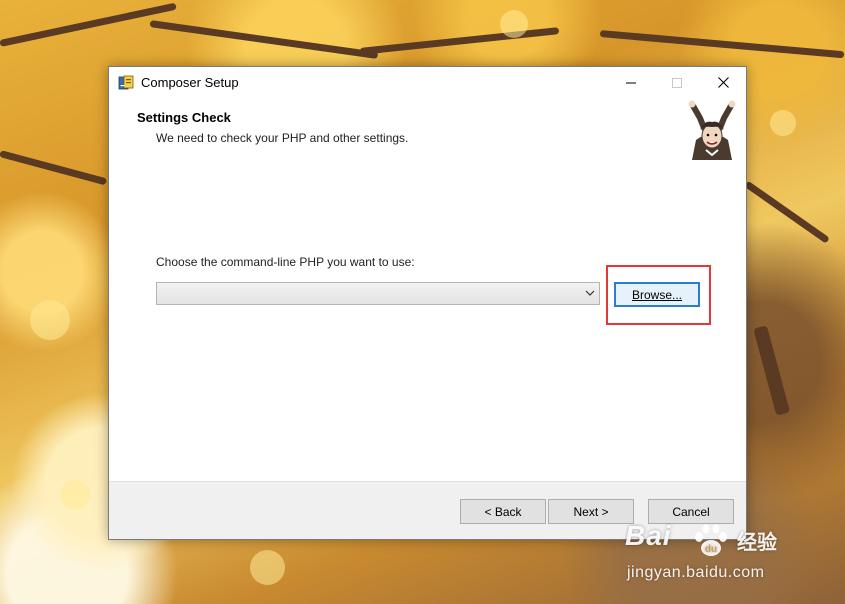  I want to click on composer-app-icon, so click(126, 82).